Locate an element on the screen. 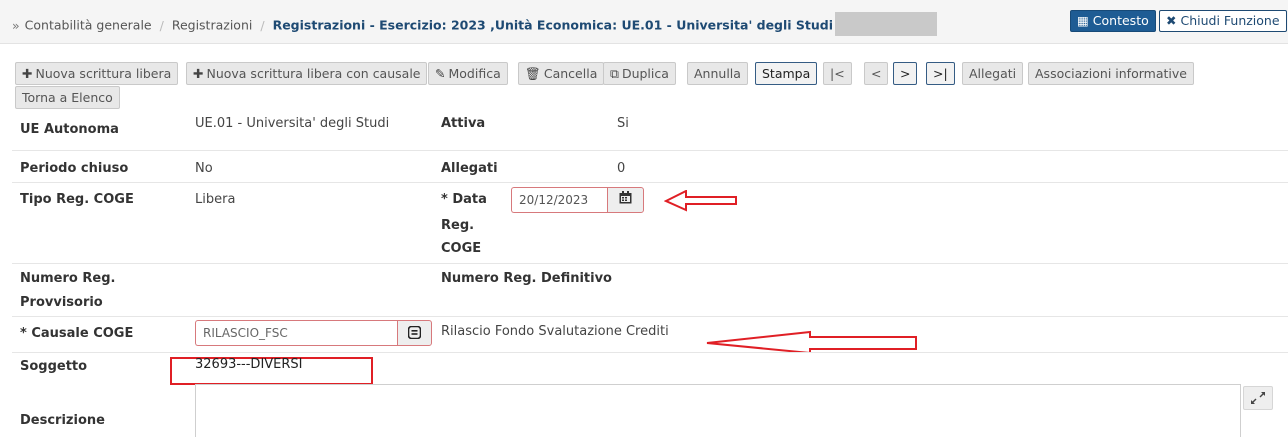  data-reg-label-line3: COGE is located at coordinates (461, 248).